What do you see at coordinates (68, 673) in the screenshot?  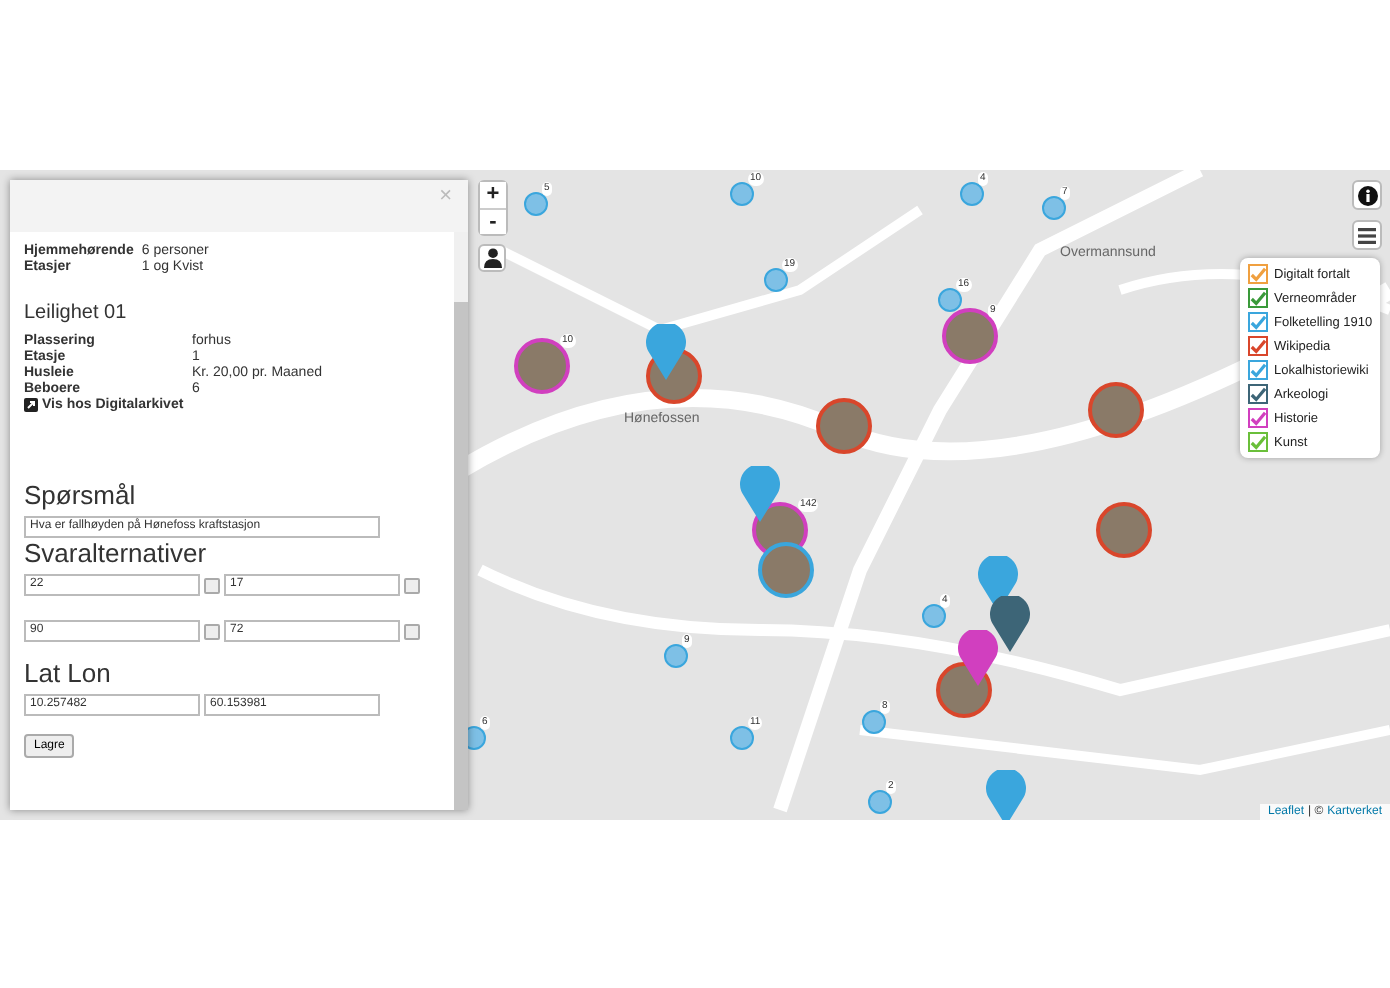 I see `latlon-heading: Lat Lon` at bounding box center [68, 673].